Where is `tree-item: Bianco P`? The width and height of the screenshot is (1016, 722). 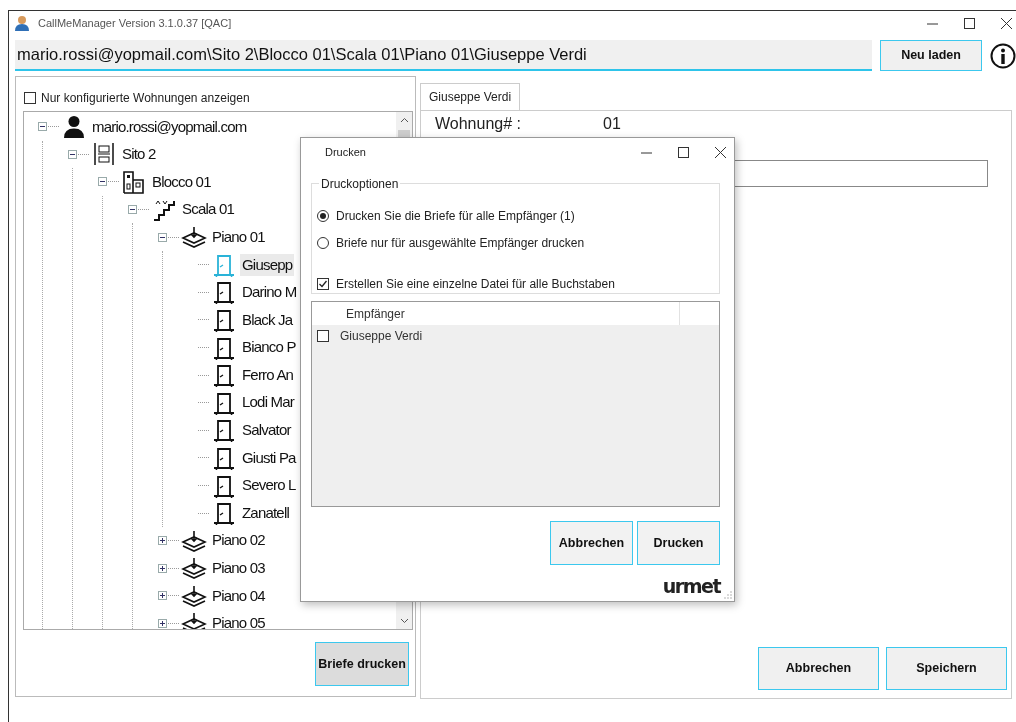 tree-item: Bianco P is located at coordinates (269, 347).